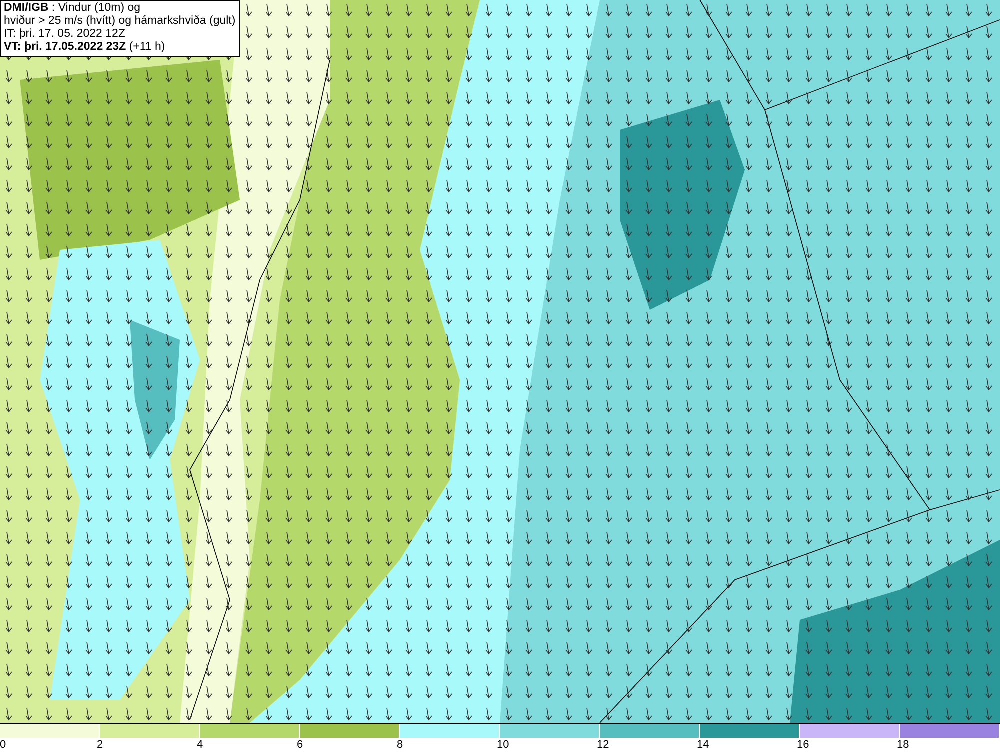 The height and width of the screenshot is (753, 1000). Describe the element at coordinates (85, 47) in the screenshot. I see `title-line: VT: þri. 17.05.2022 23Z (+11 h)` at that location.